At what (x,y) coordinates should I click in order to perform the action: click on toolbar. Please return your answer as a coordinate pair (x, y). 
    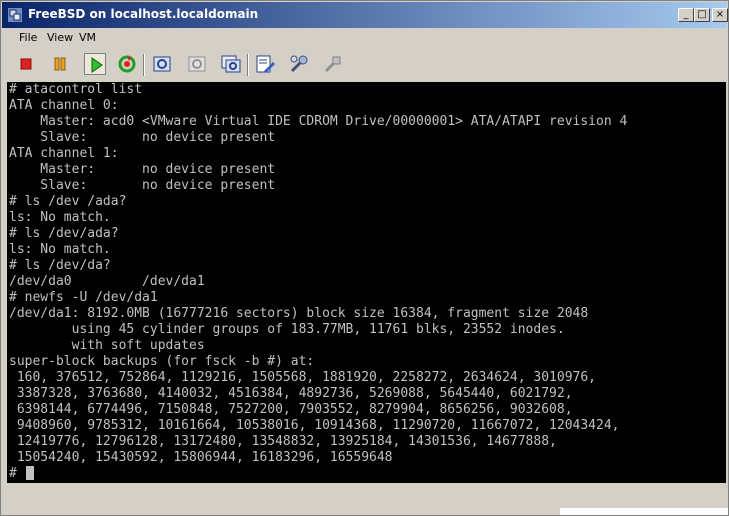
    Looking at the image, I should click on (364, 64).